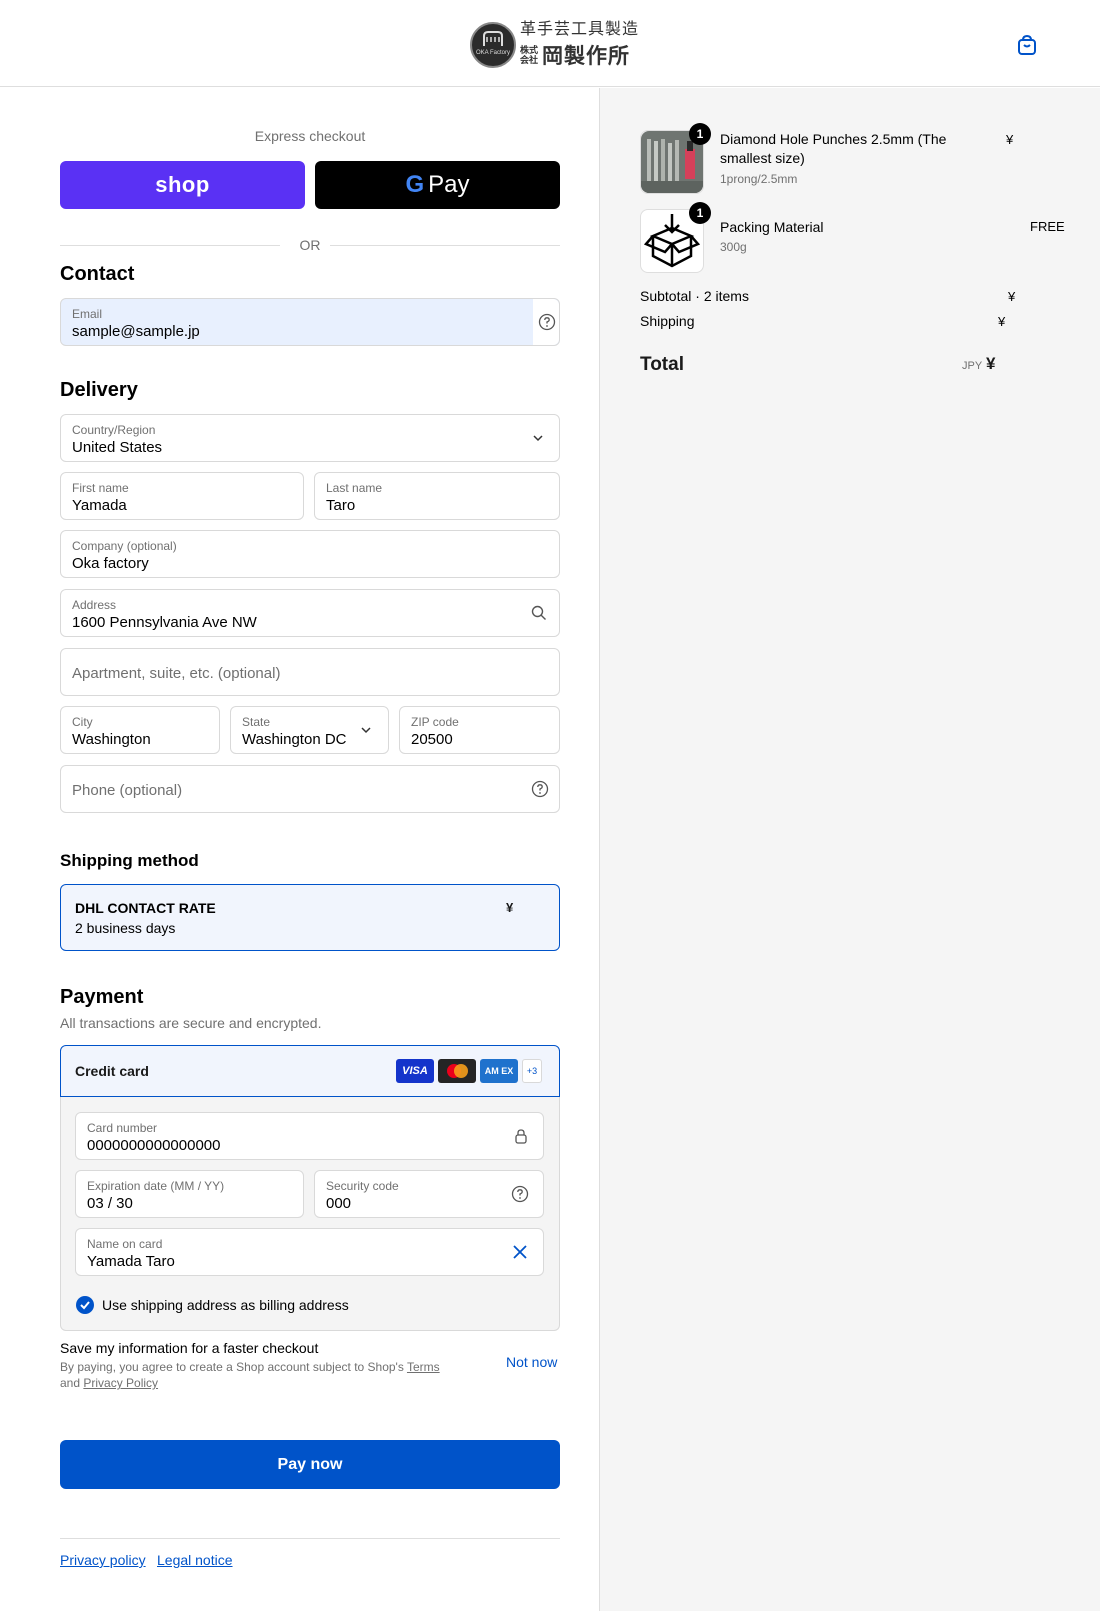  I want to click on or-divider: OR, so click(310, 246).